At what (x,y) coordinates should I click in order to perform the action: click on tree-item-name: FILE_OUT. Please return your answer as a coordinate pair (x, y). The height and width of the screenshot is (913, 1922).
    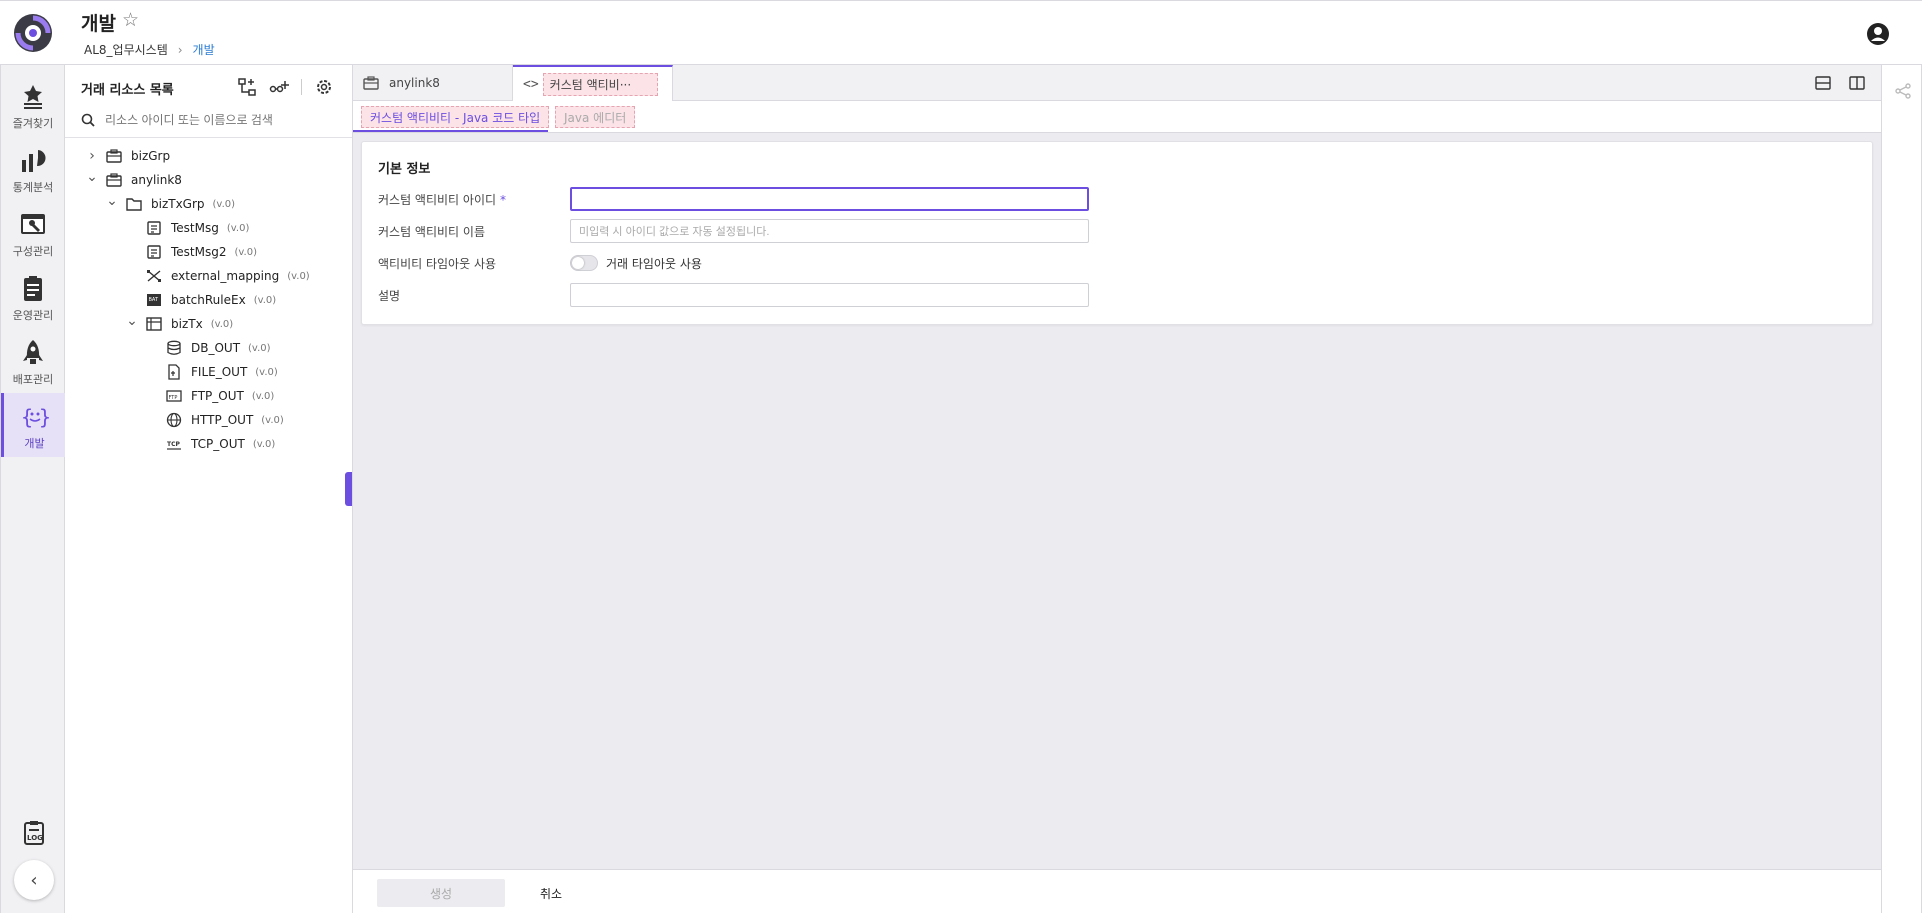
    Looking at the image, I should click on (219, 372).